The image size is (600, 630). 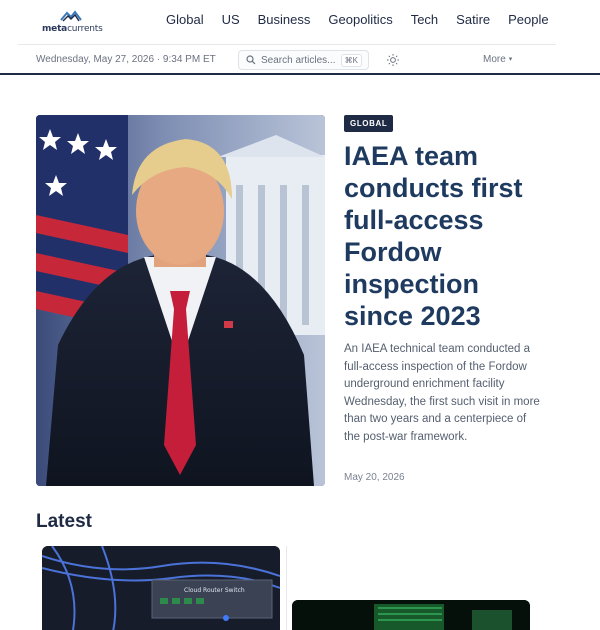 I want to click on search-input: Search articles... ⌘K, so click(x=303, y=60).